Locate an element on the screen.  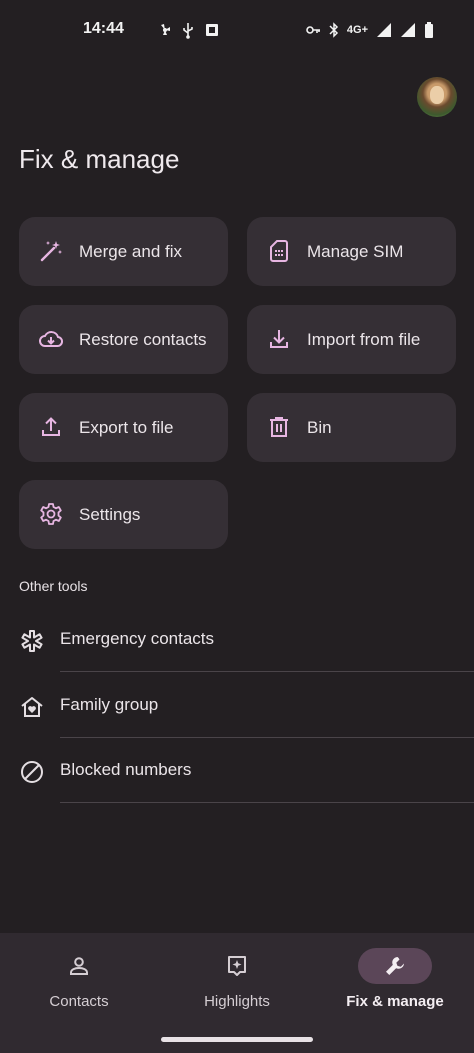
bottom-navigation: Contacts Highlights Fix & manage is located at coordinates (237, 993).